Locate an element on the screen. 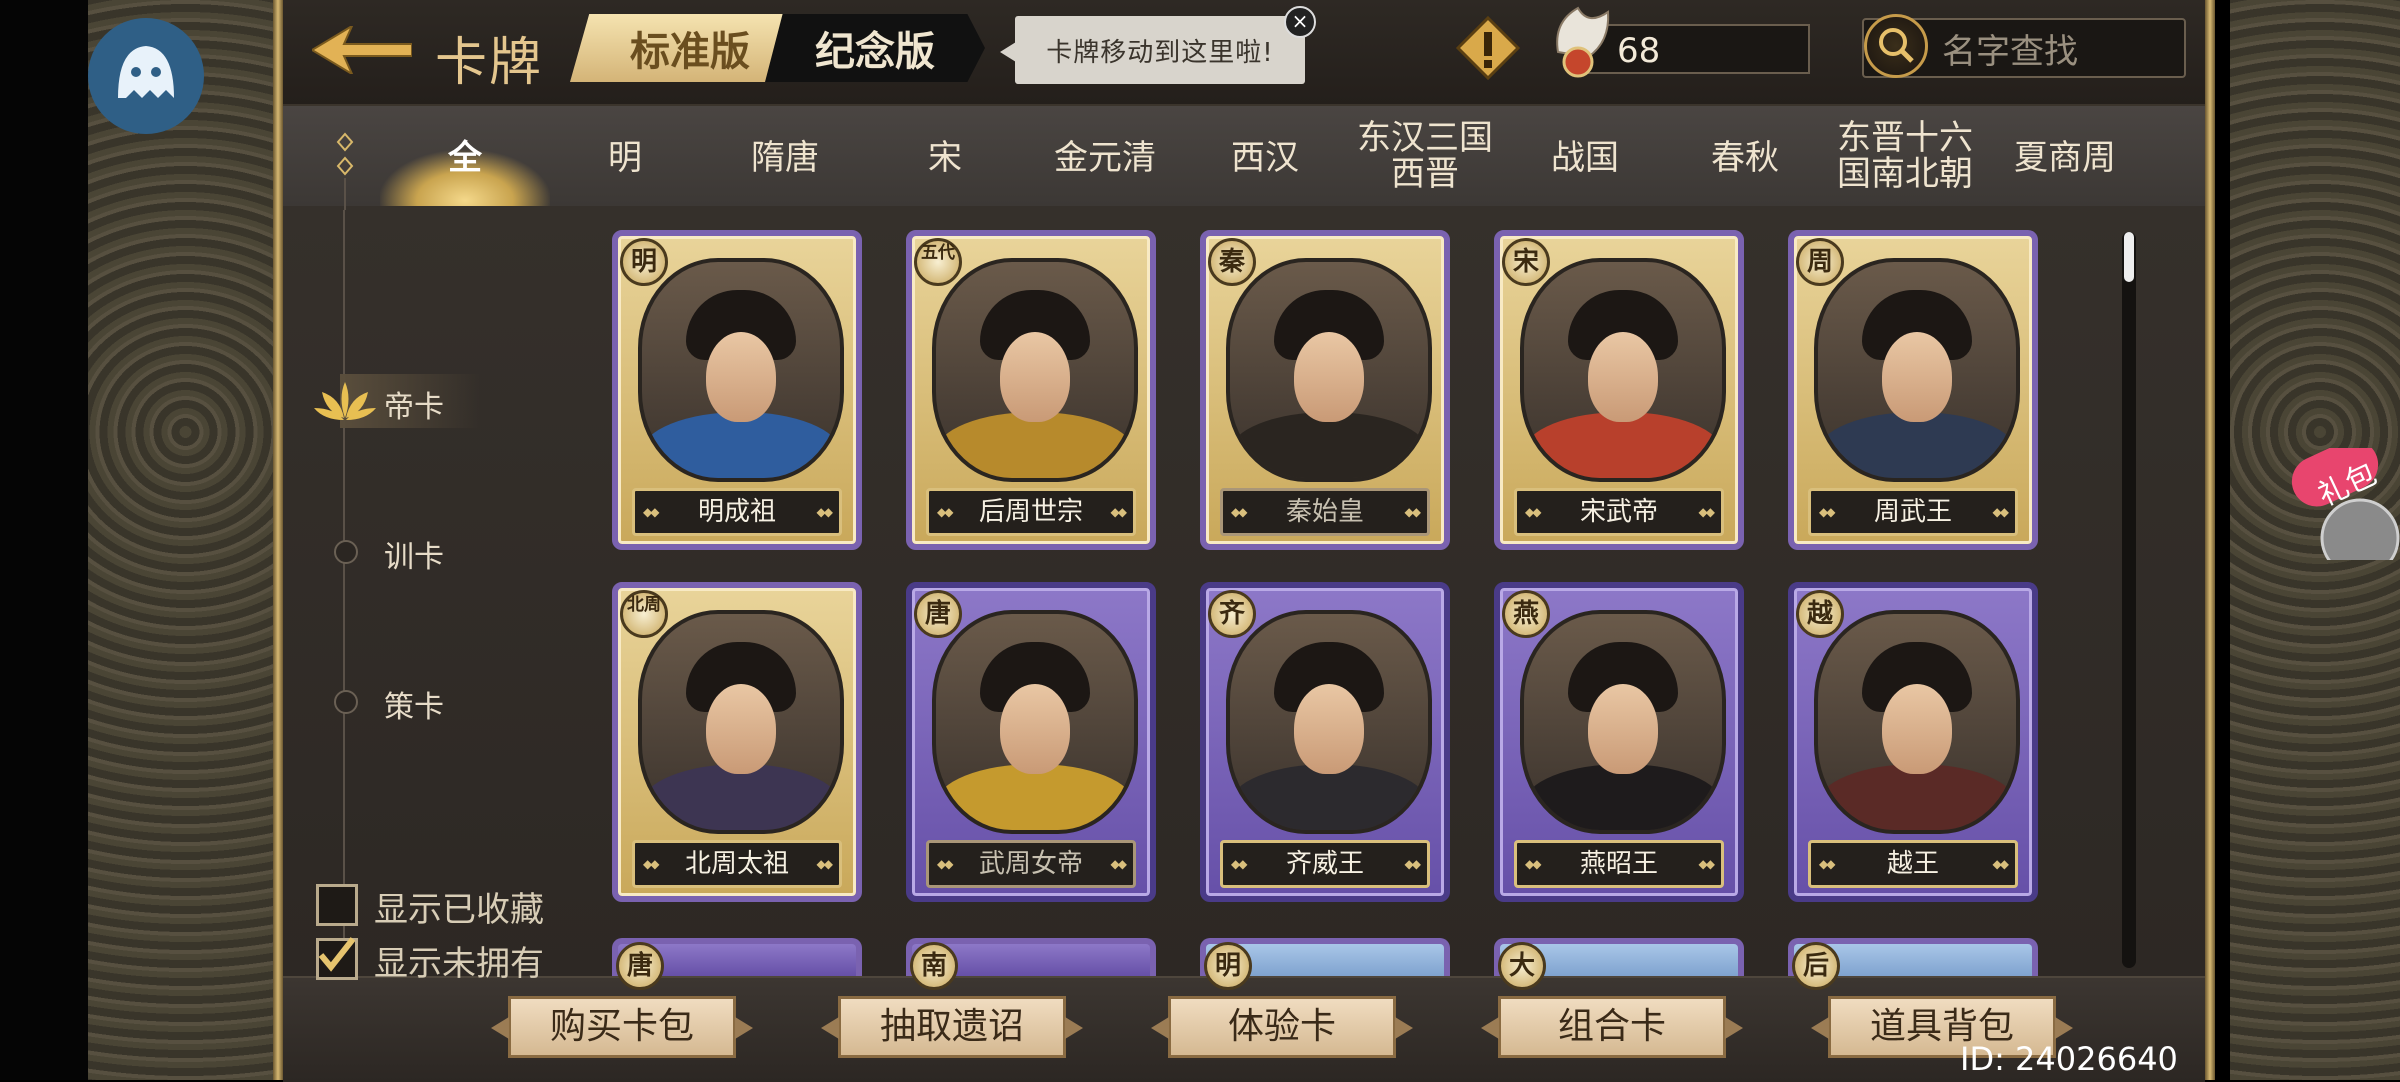 Image resolution: width=2400 pixels, height=1082 pixels. category-tab-label: 国南北朝 is located at coordinates (1905, 174).